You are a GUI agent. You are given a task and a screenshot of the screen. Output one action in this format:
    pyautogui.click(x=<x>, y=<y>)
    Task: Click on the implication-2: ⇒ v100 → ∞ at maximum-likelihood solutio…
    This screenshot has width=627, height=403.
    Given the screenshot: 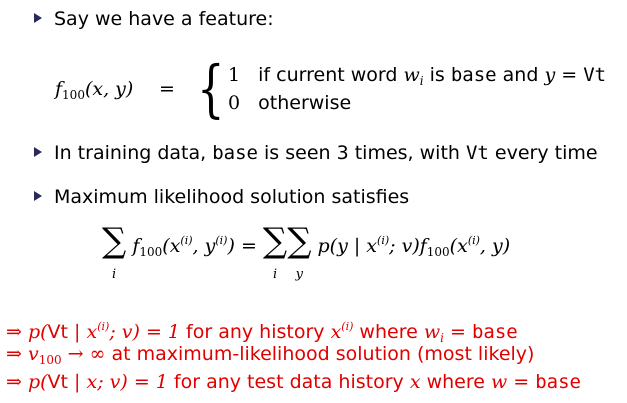 What is the action you would take?
    pyautogui.click(x=270, y=355)
    